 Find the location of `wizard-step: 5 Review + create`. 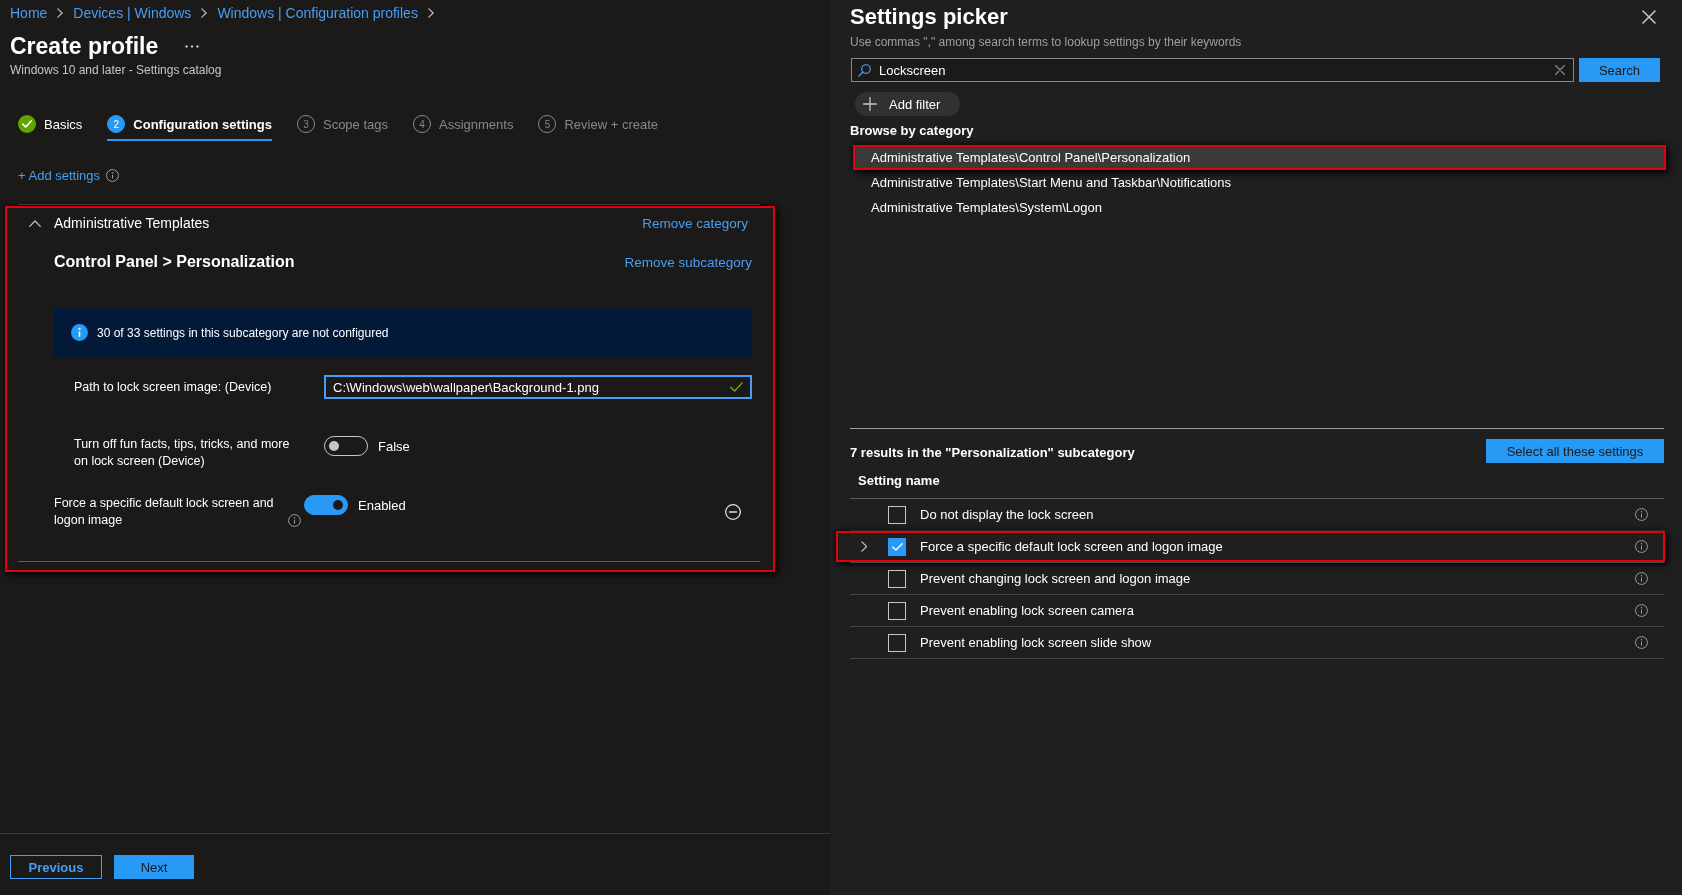

wizard-step: 5 Review + create is located at coordinates (598, 125).